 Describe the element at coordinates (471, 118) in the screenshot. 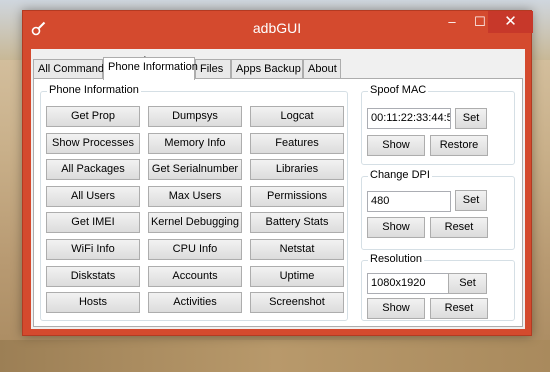

I see `mac-set-button: Set` at that location.